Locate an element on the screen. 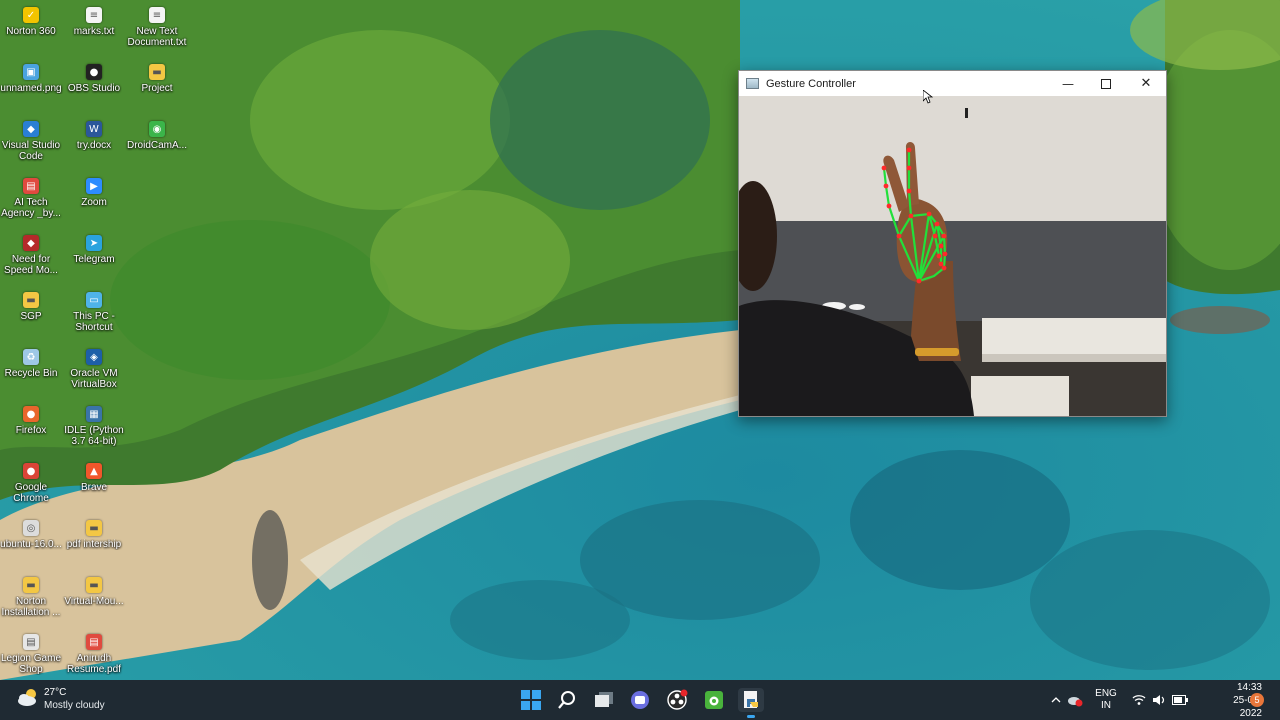 This screenshot has width=1280, height=720. battery-icon is located at coordinates (1180, 700).